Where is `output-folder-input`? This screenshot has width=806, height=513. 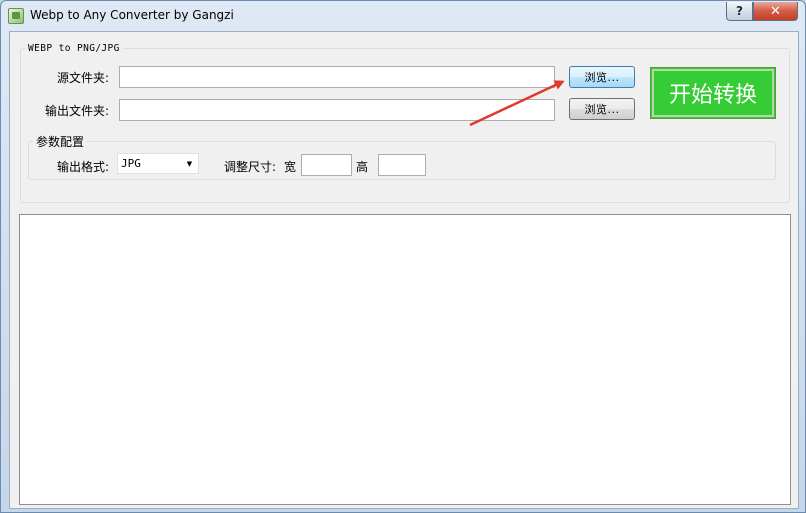 output-folder-input is located at coordinates (337, 110).